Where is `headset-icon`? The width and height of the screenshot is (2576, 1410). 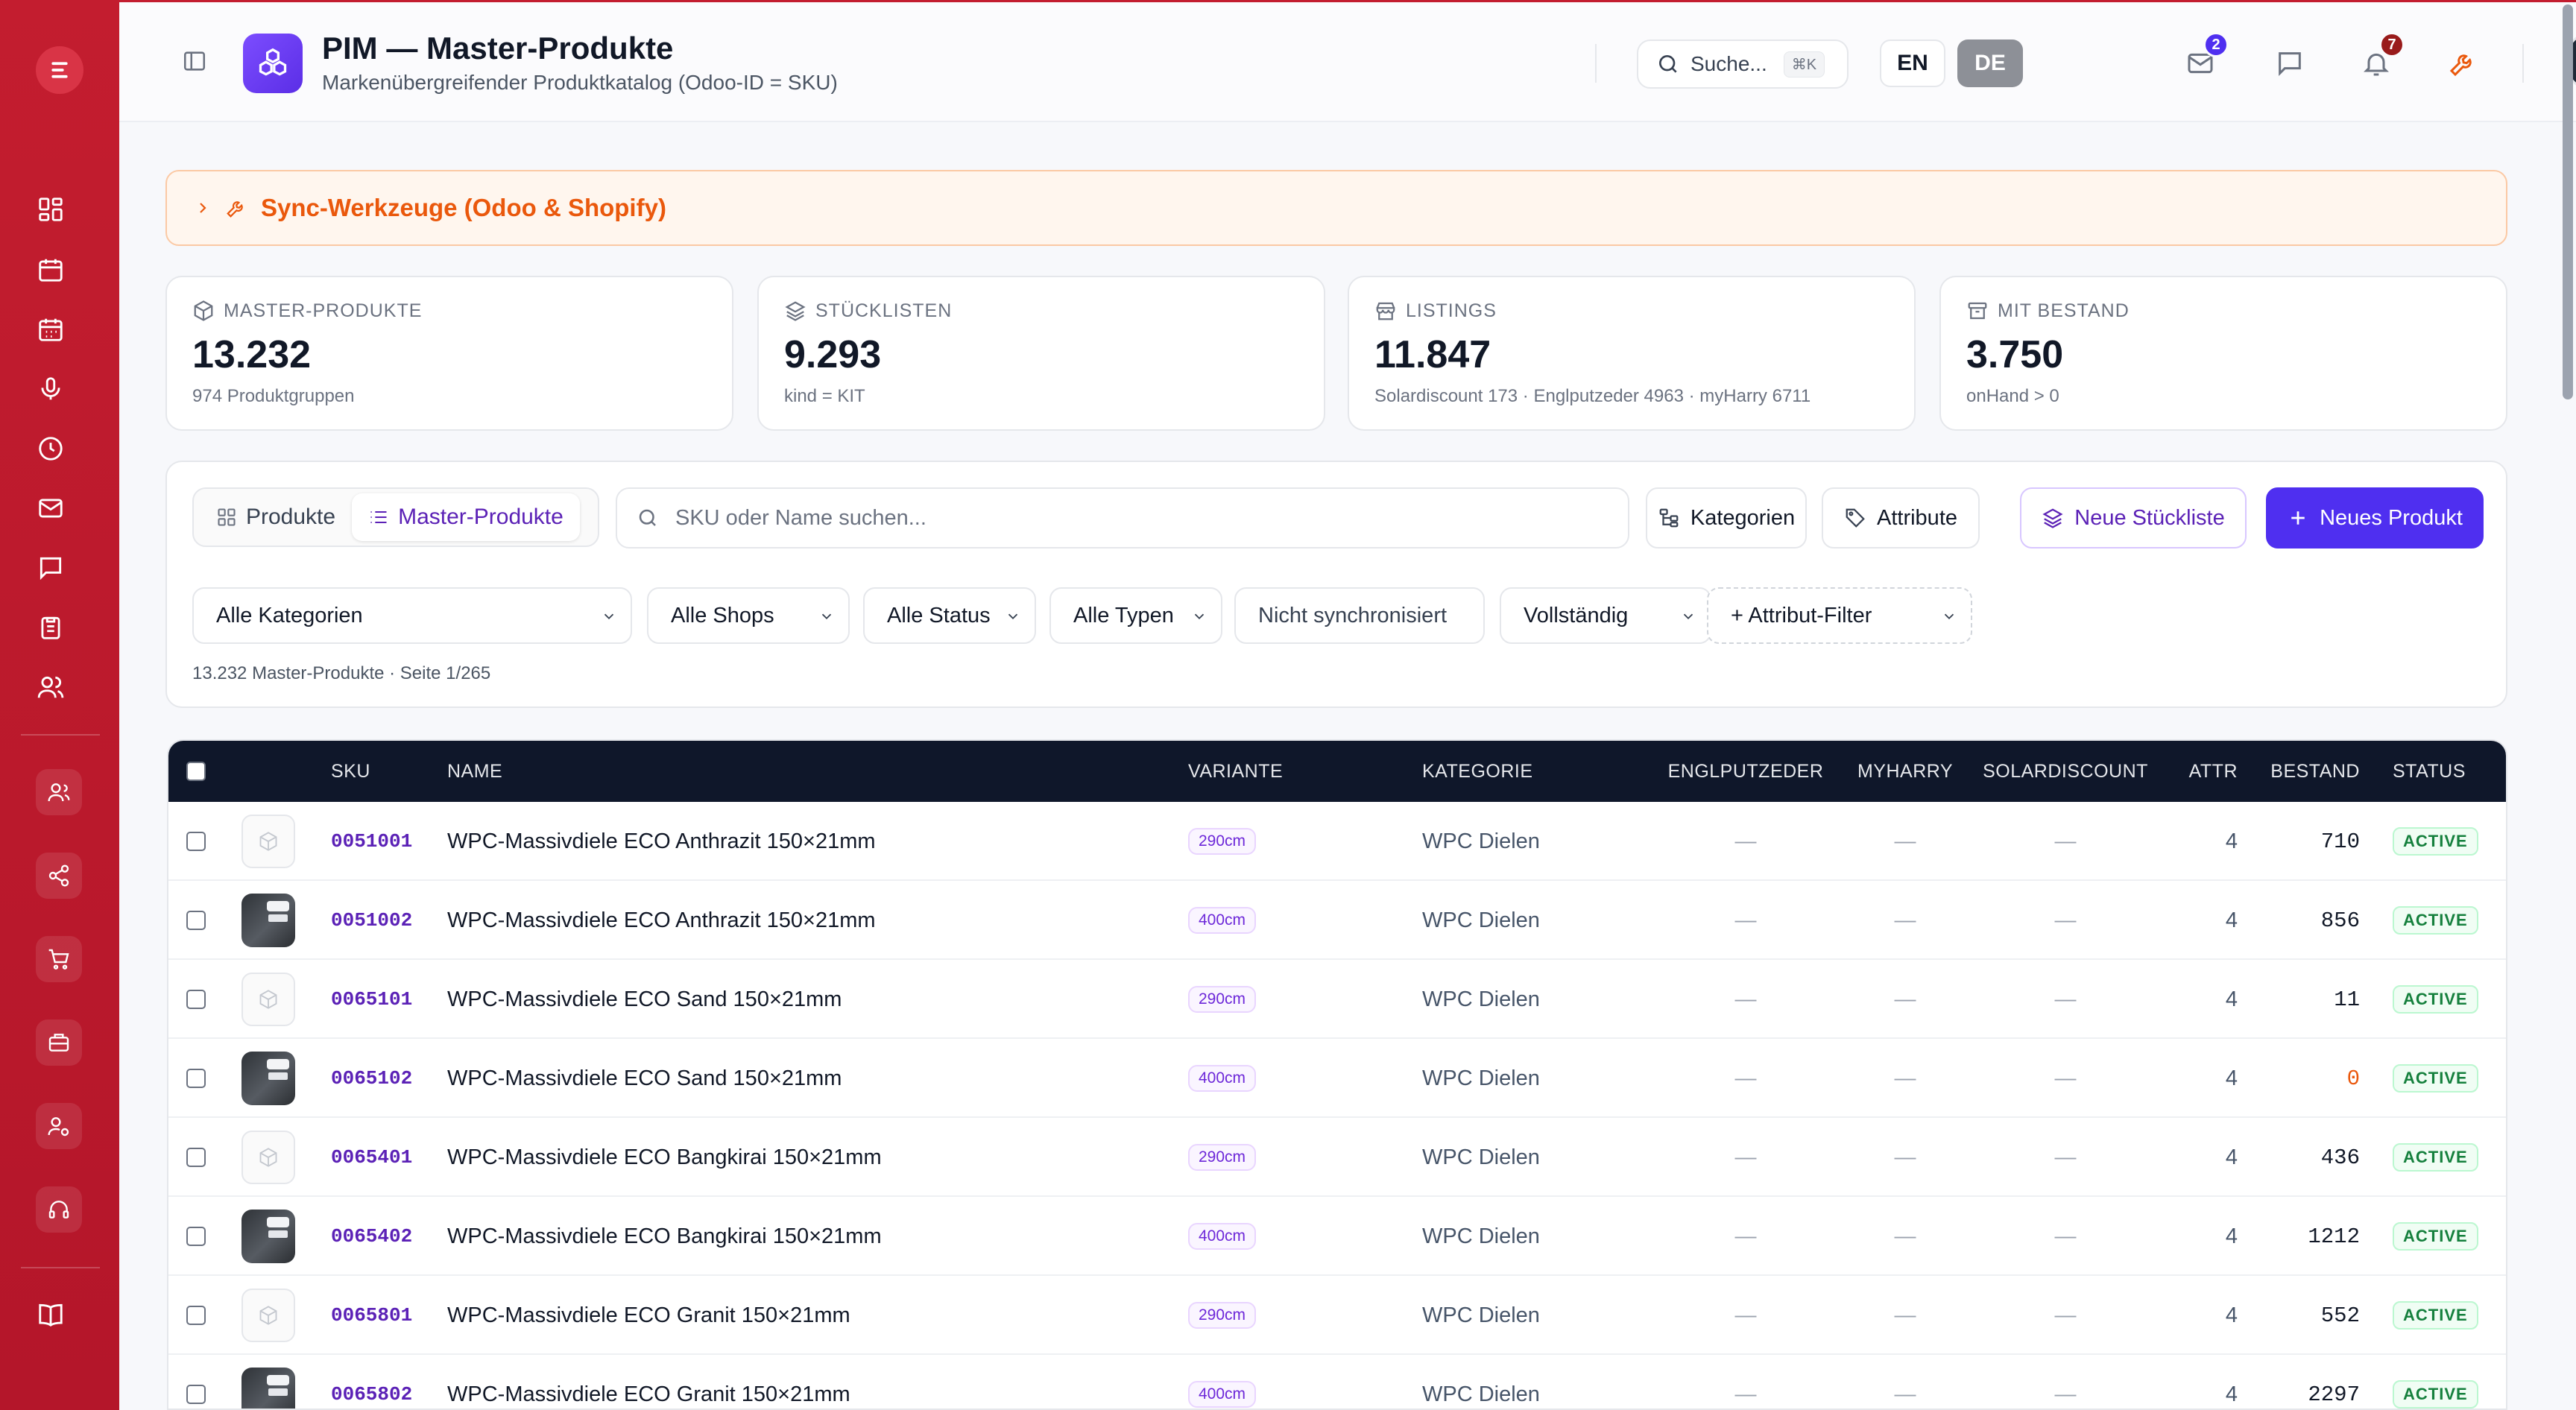 headset-icon is located at coordinates (59, 1209).